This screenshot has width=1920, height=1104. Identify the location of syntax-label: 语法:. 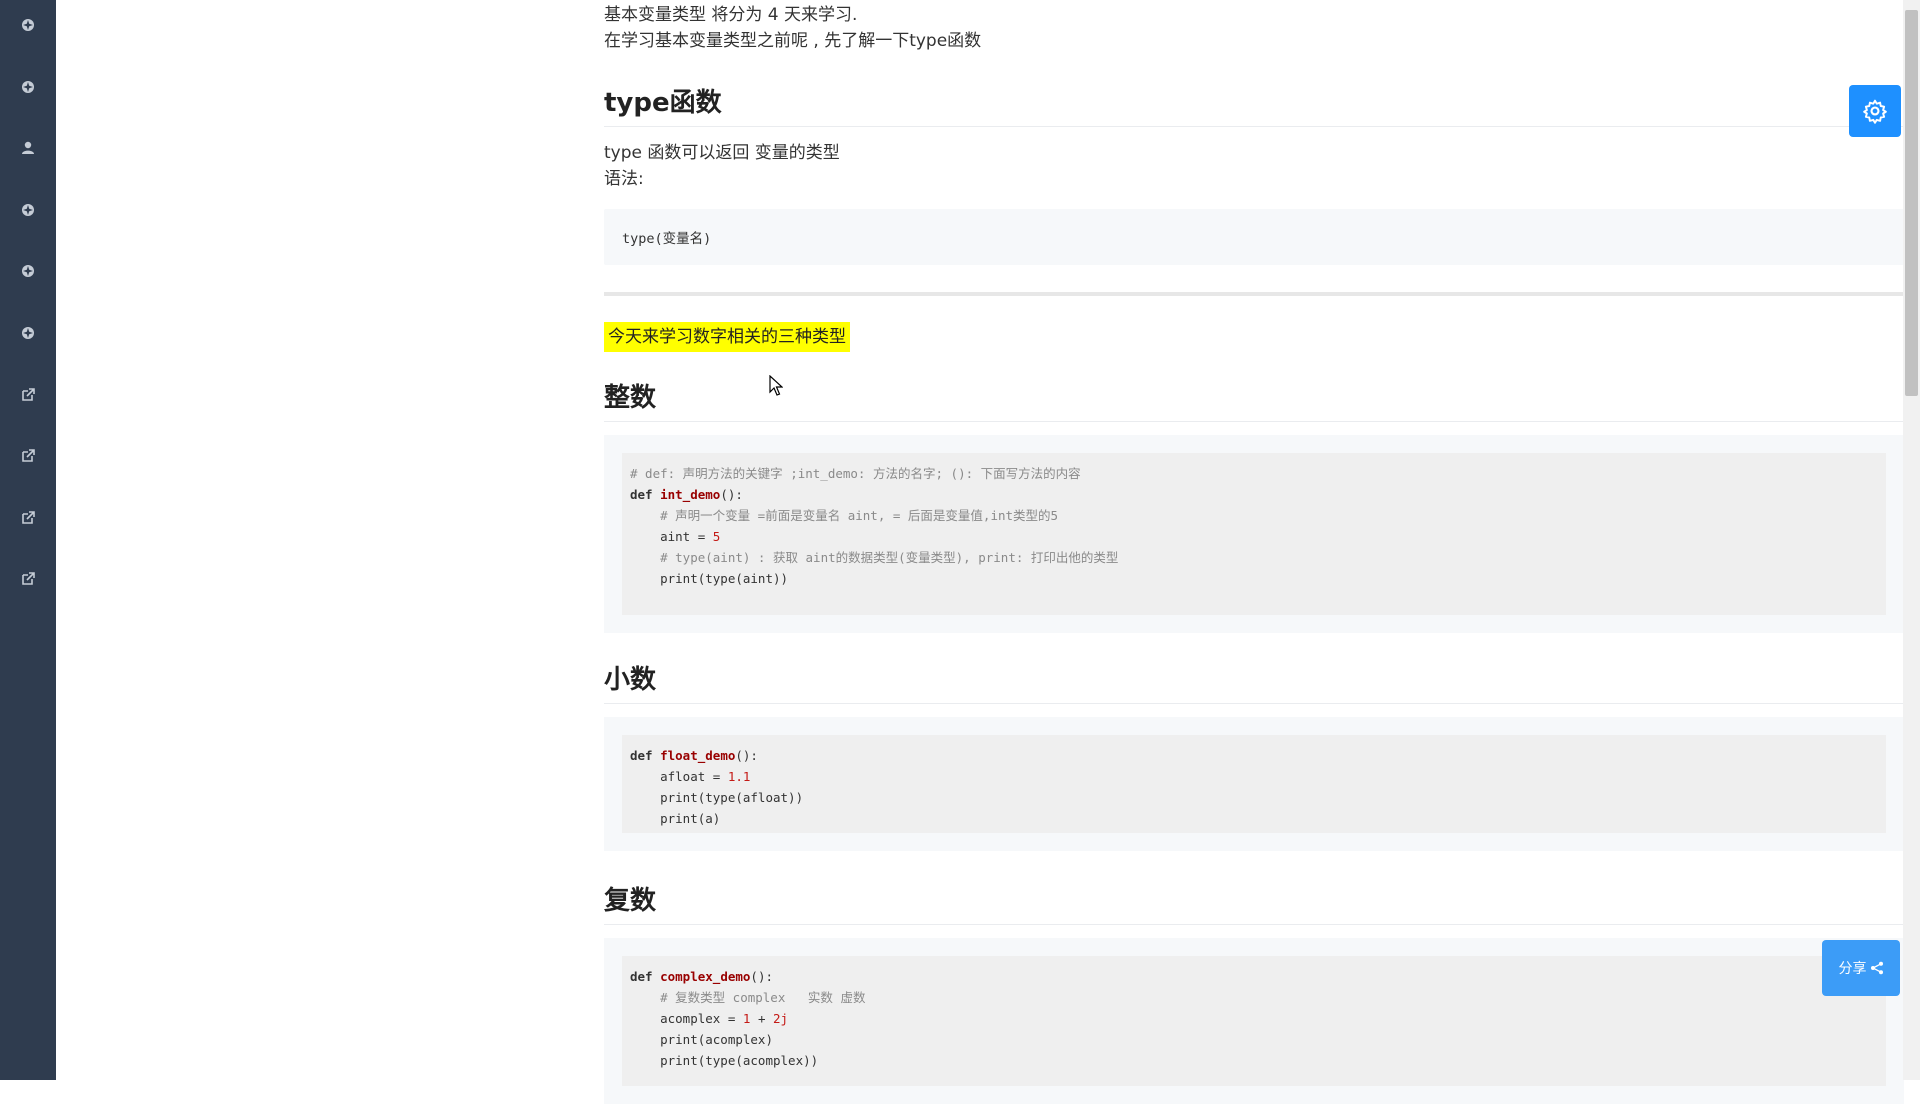
(624, 179).